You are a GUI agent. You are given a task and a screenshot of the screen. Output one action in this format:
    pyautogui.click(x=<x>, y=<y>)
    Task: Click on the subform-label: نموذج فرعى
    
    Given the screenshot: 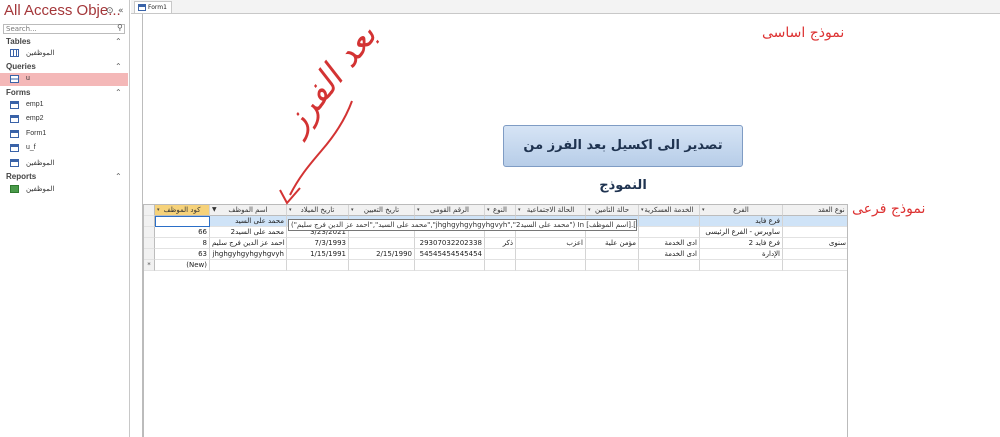 What is the action you would take?
    pyautogui.click(x=889, y=209)
    